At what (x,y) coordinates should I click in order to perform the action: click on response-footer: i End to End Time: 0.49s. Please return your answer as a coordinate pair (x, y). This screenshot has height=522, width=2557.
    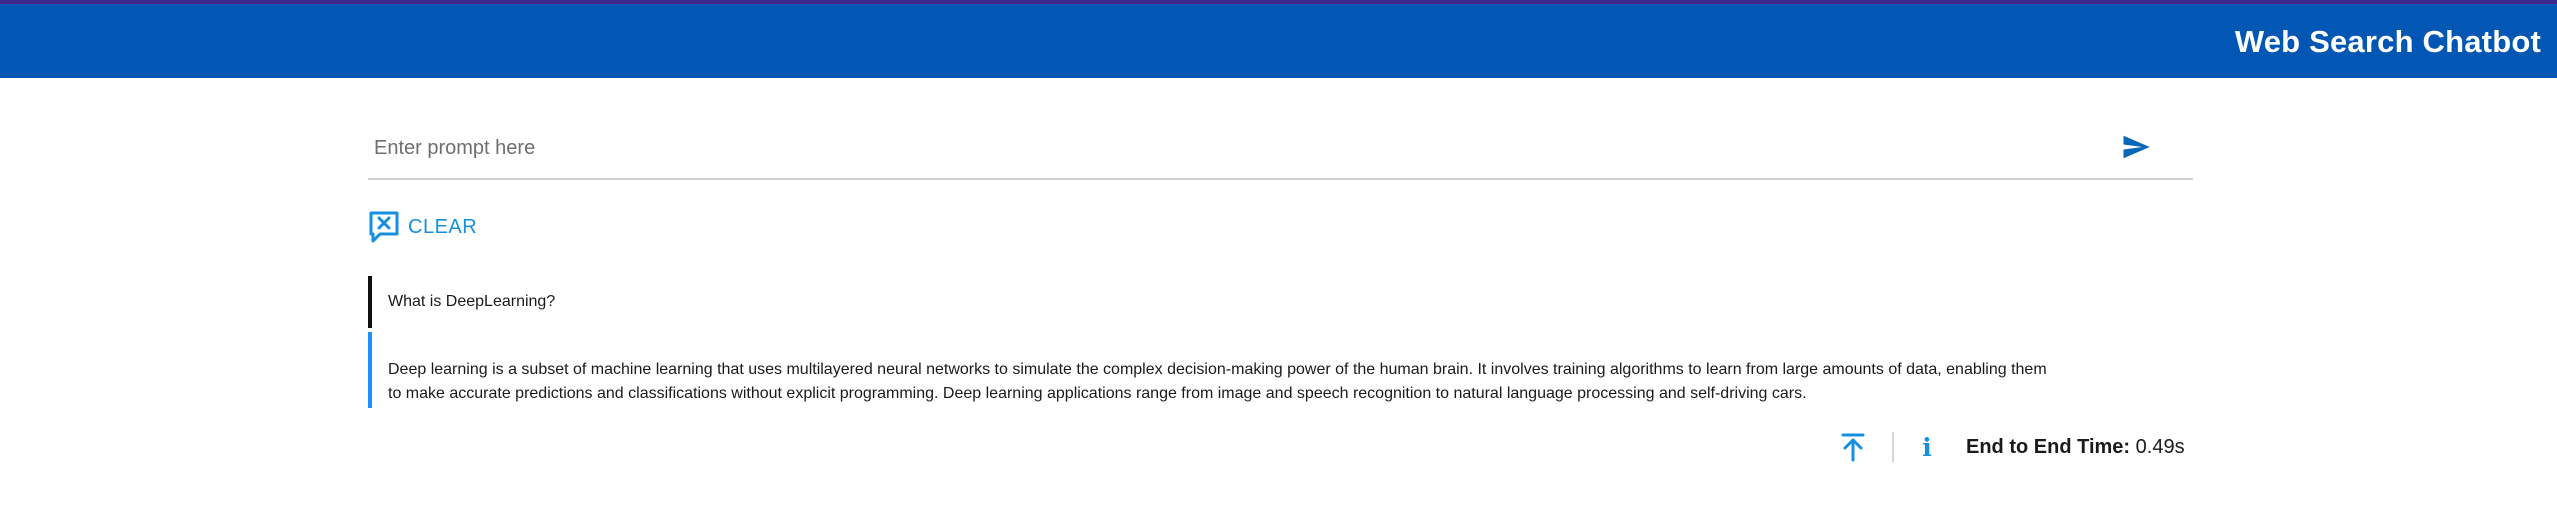
    Looking at the image, I should click on (2012, 447).